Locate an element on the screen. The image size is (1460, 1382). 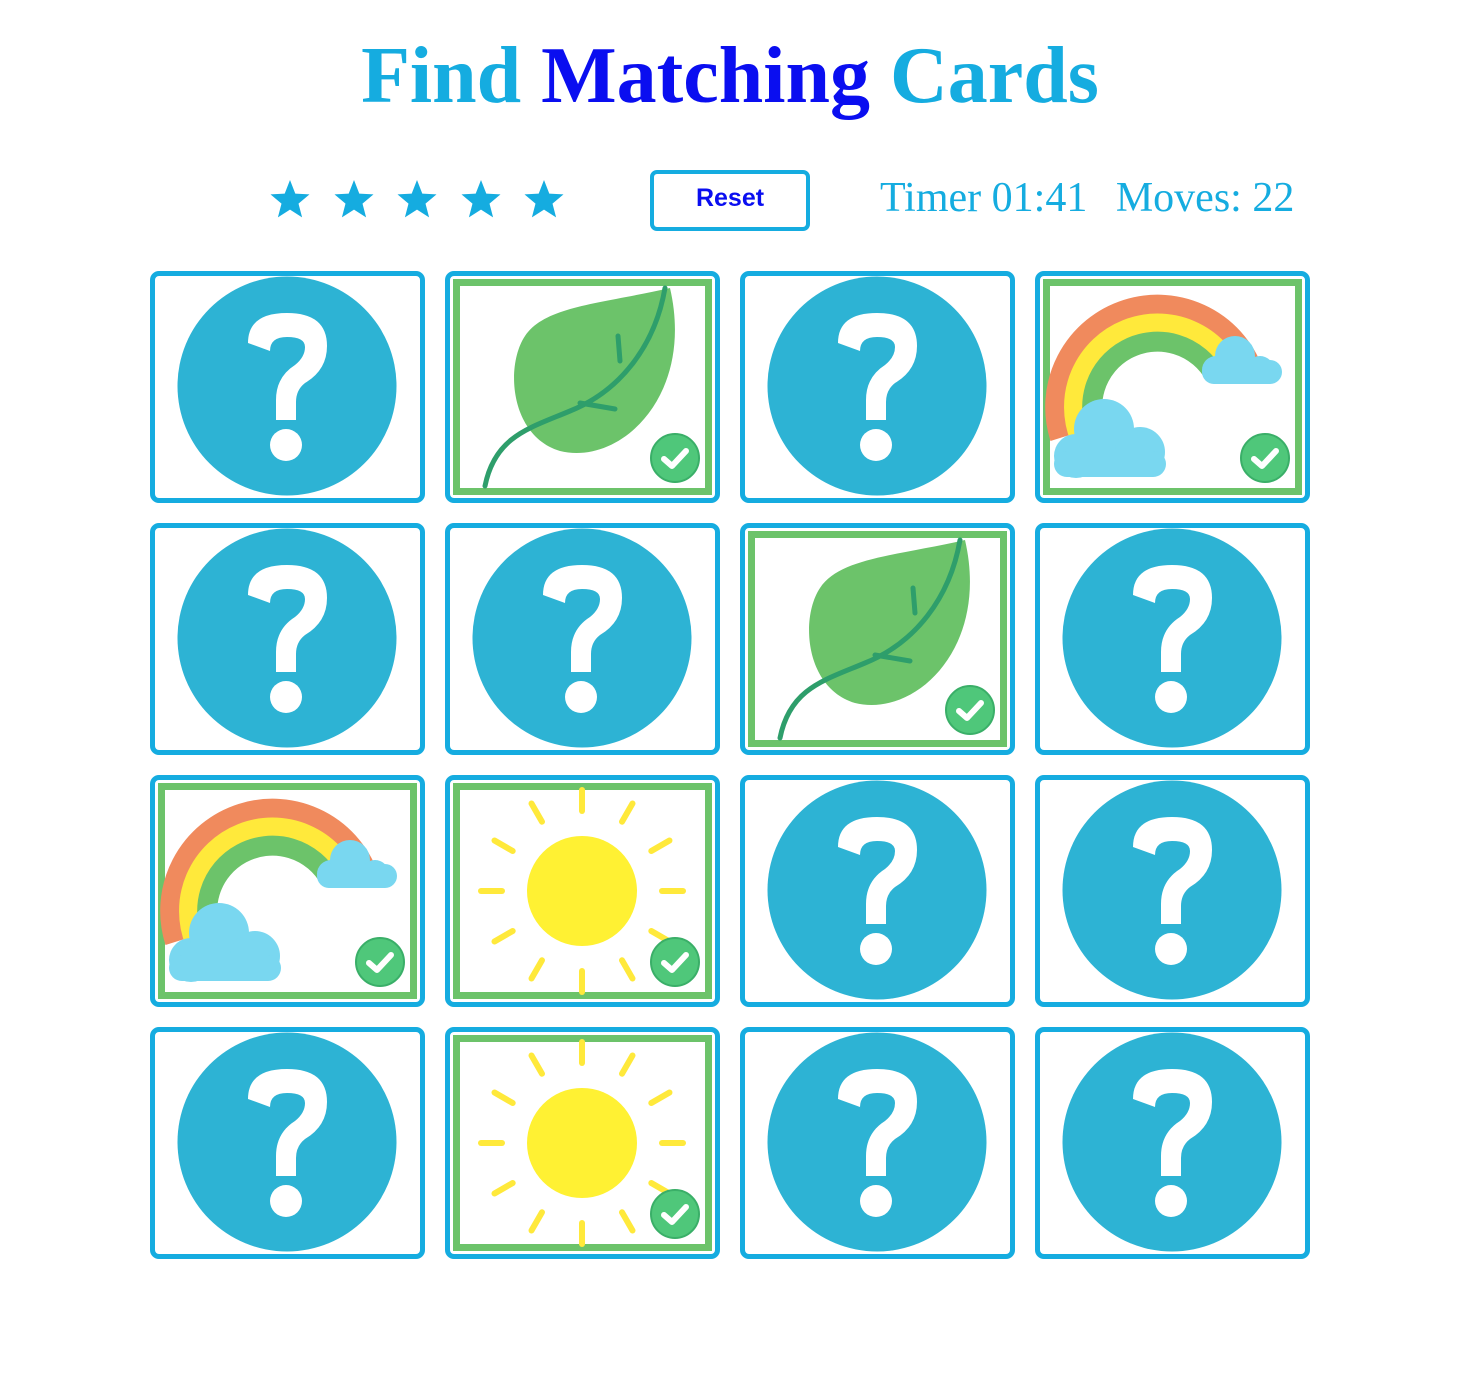
page-title: Find Matching Cards is located at coordinates (730, 76).